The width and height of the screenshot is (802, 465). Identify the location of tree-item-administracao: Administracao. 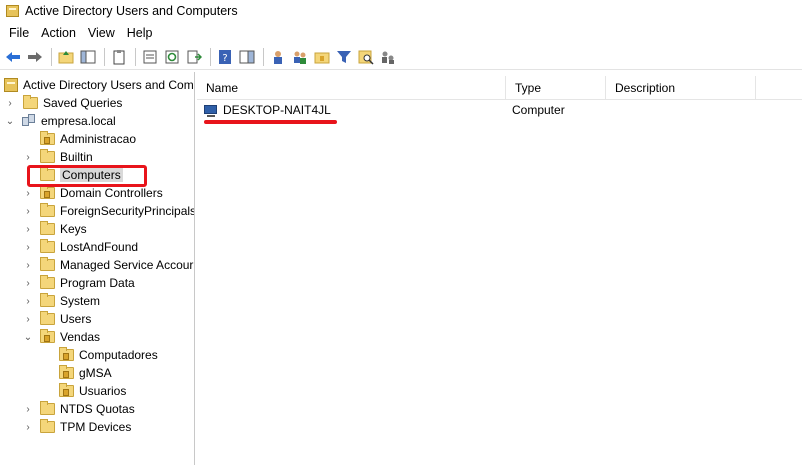
(79, 139).